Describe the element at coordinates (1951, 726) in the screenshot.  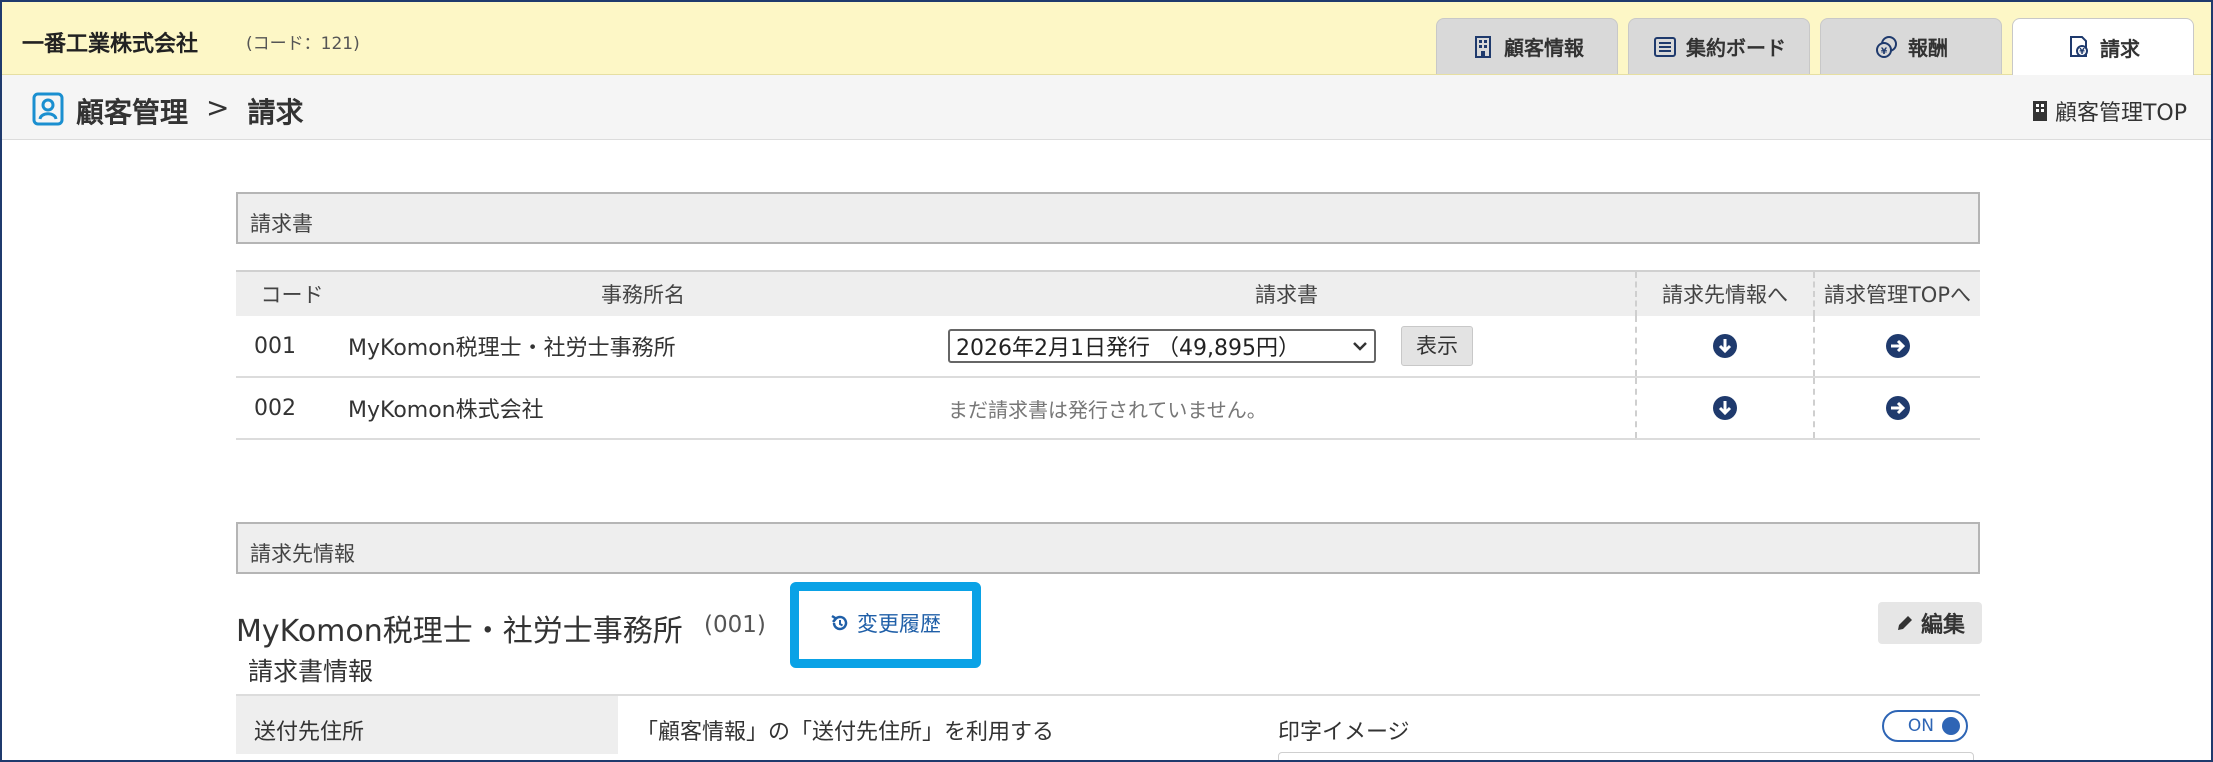
I see `toggle-knob` at that location.